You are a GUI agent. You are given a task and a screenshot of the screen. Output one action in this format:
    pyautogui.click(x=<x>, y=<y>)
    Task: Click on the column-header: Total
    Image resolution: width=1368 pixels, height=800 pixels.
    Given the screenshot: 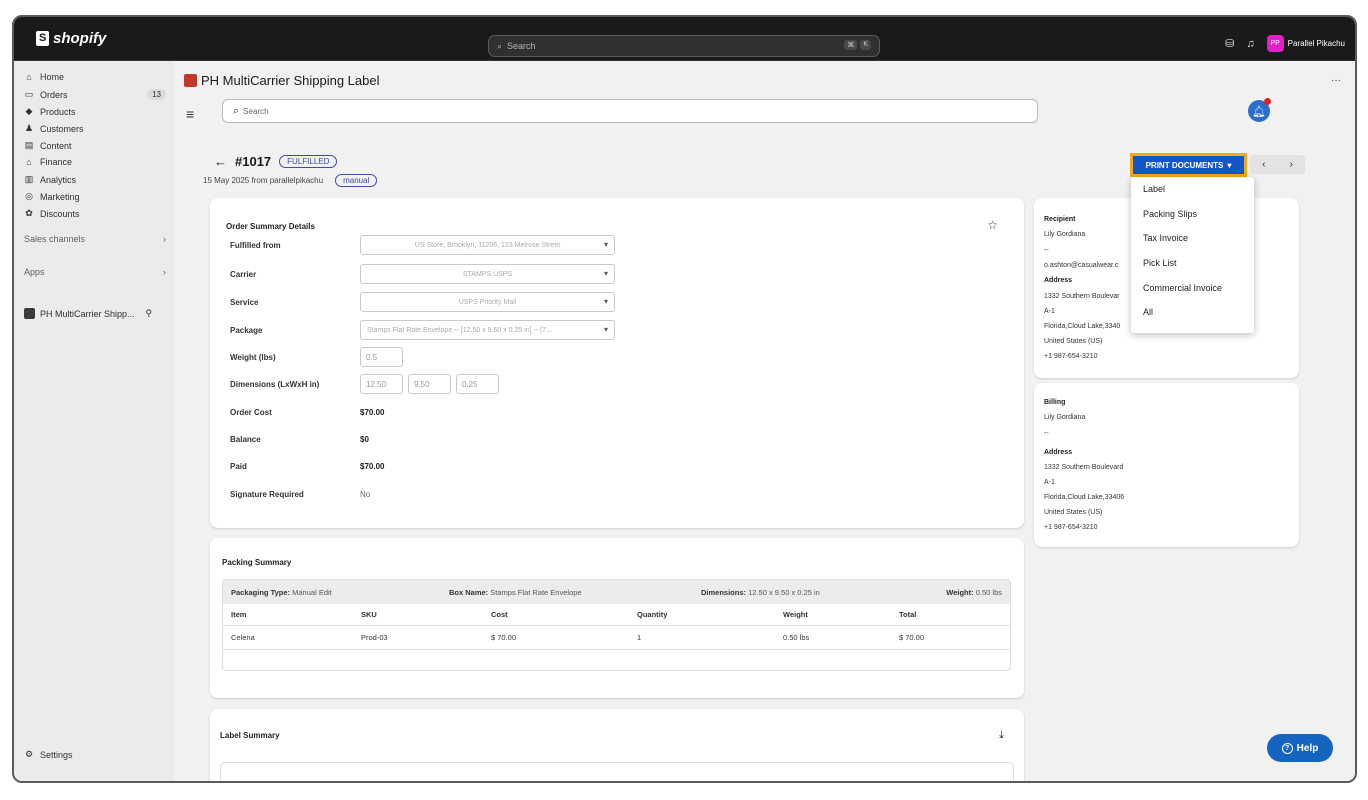 What is the action you would take?
    pyautogui.click(x=908, y=614)
    